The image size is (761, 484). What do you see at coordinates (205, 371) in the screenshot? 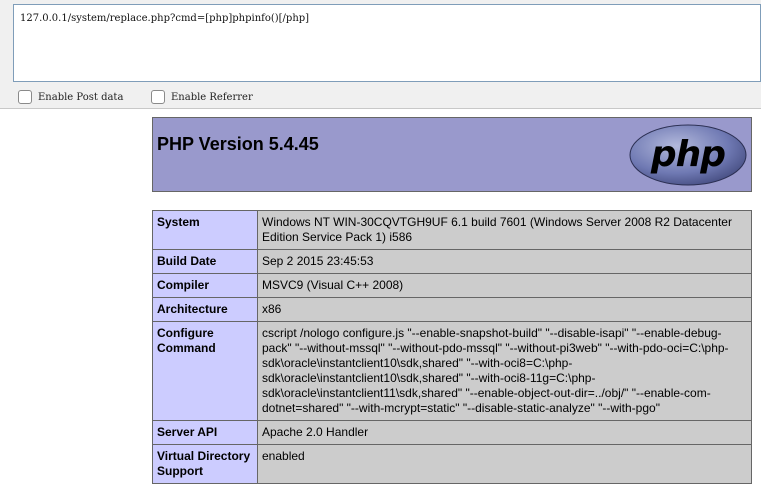
I see `phpinfo-key: Configure Command` at bounding box center [205, 371].